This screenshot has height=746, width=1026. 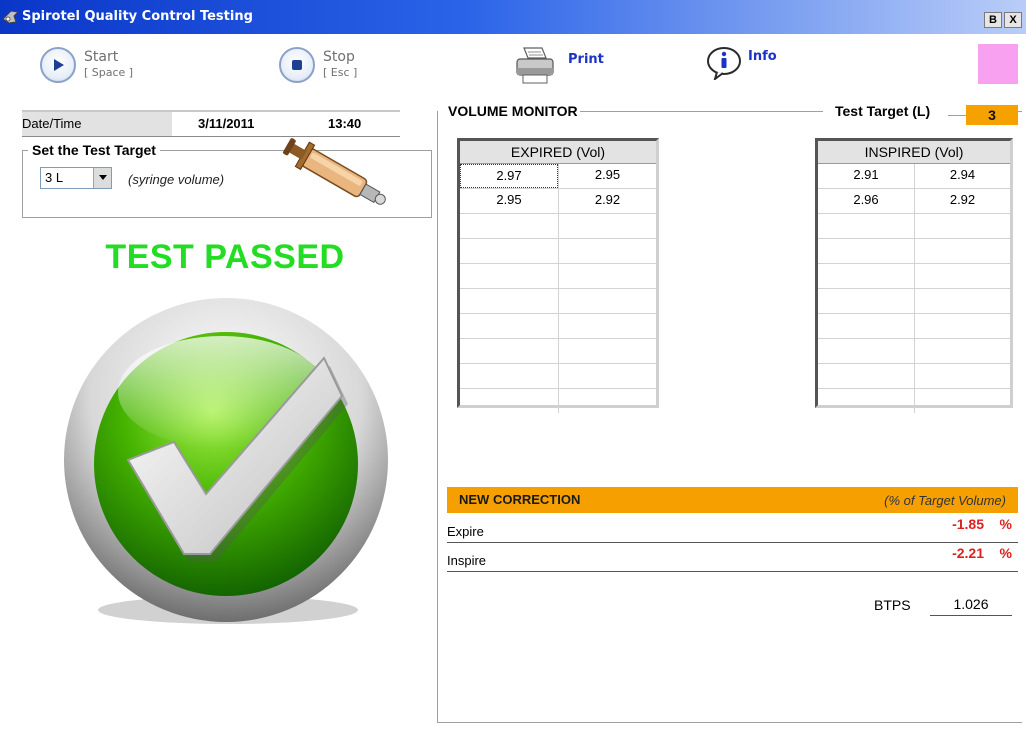 I want to click on syringe-icon, so click(x=334, y=171).